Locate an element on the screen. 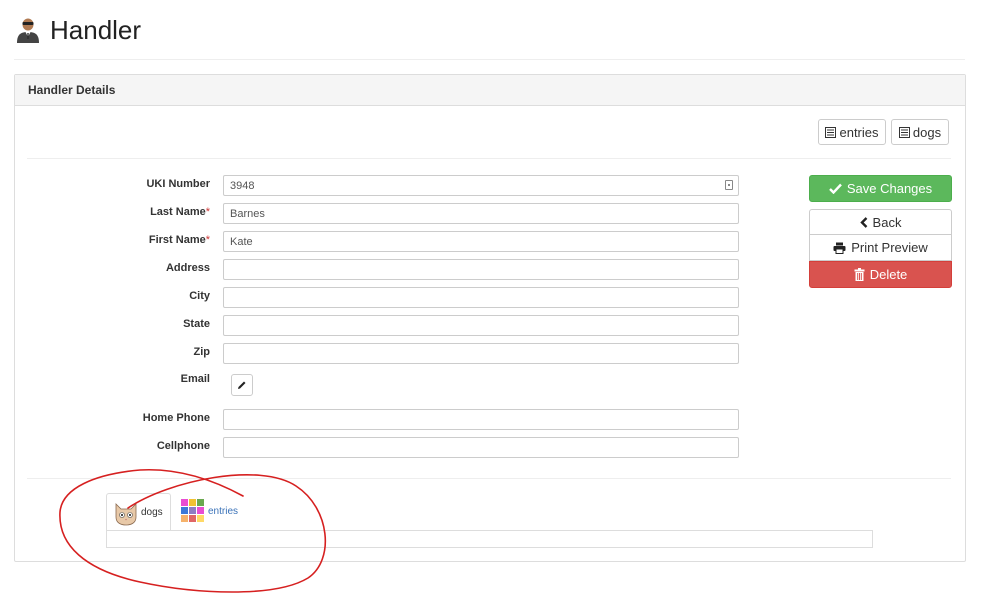  address-input is located at coordinates (481, 269).